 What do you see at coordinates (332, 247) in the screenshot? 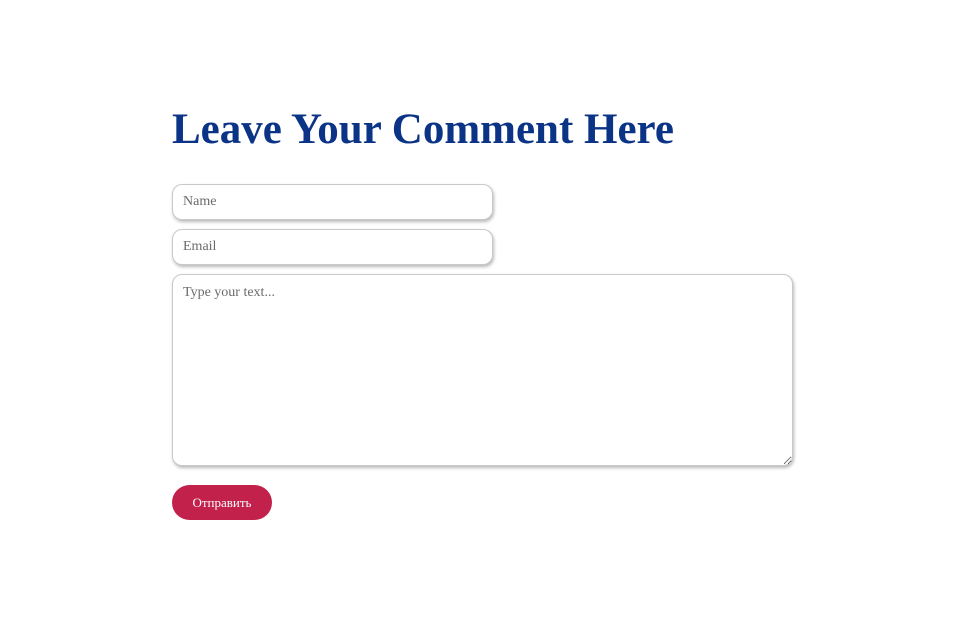
I see `email-input` at bounding box center [332, 247].